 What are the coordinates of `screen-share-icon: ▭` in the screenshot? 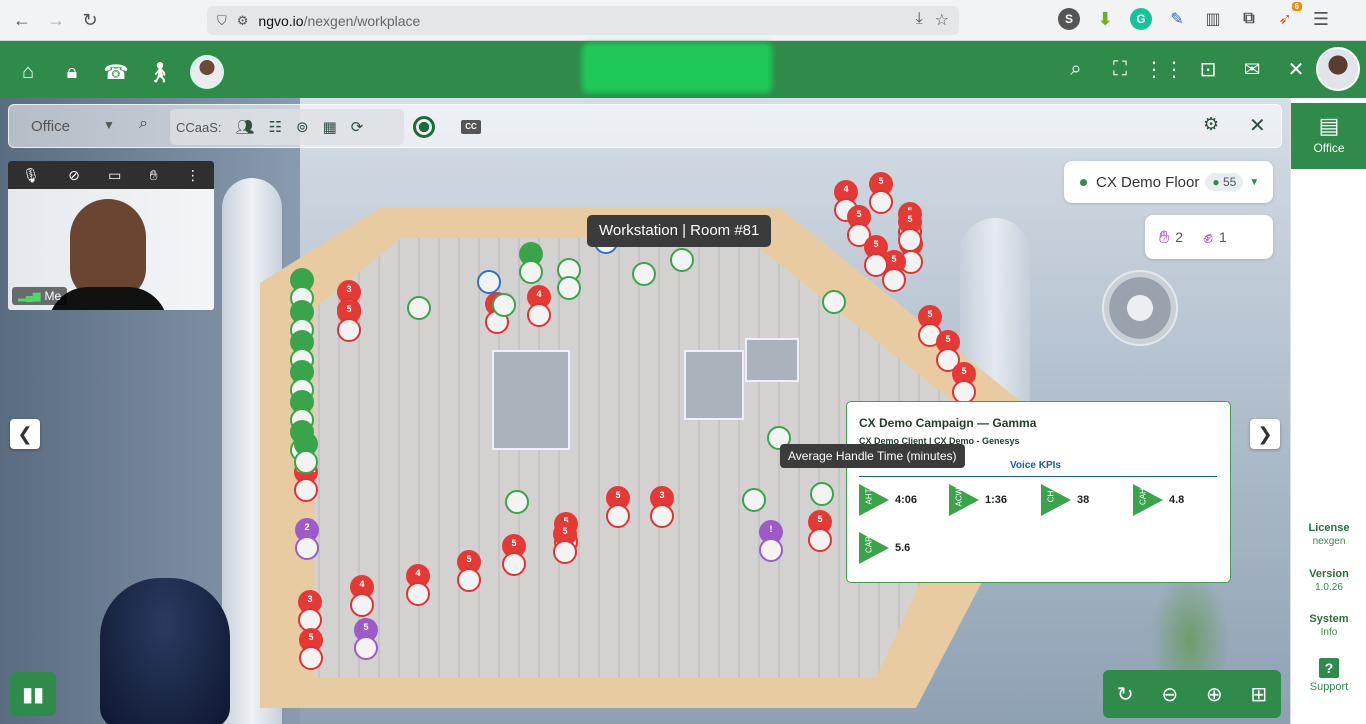 It's located at (114, 175).